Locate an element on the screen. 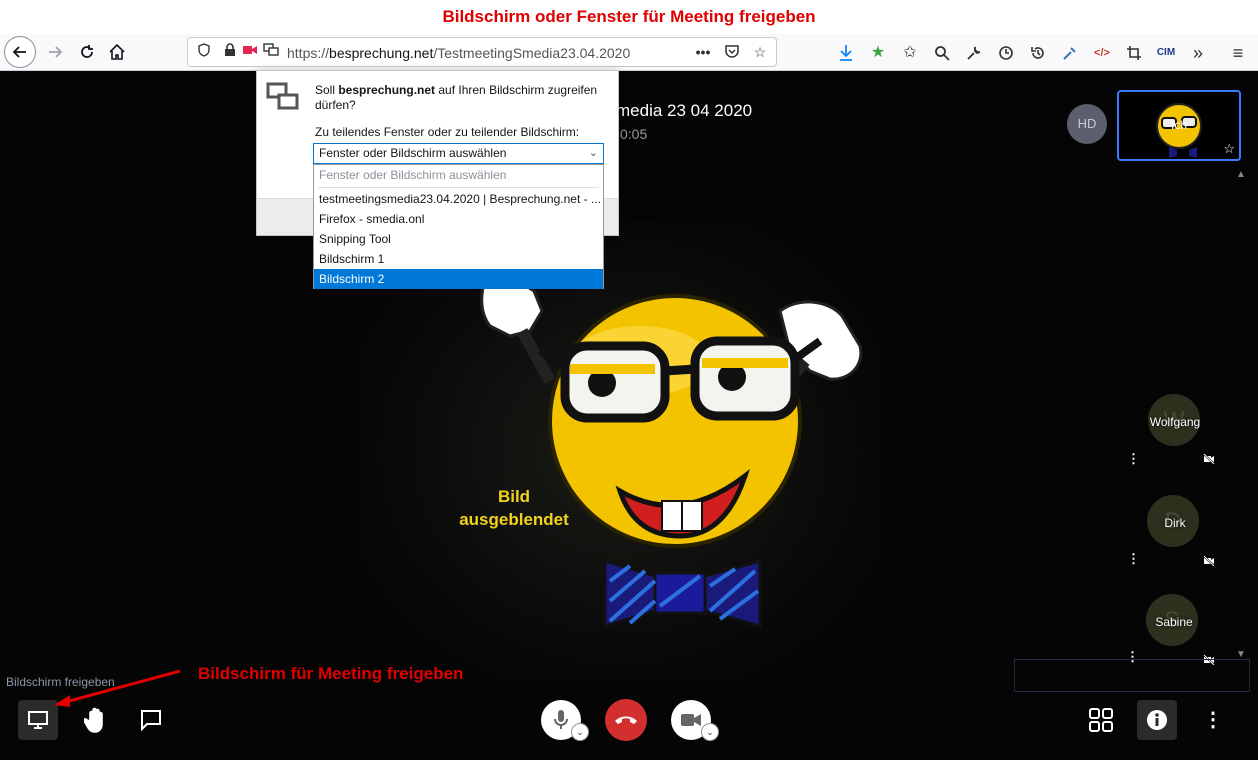 The height and width of the screenshot is (760, 1258). annotation-arrow is located at coordinates (117, 688).